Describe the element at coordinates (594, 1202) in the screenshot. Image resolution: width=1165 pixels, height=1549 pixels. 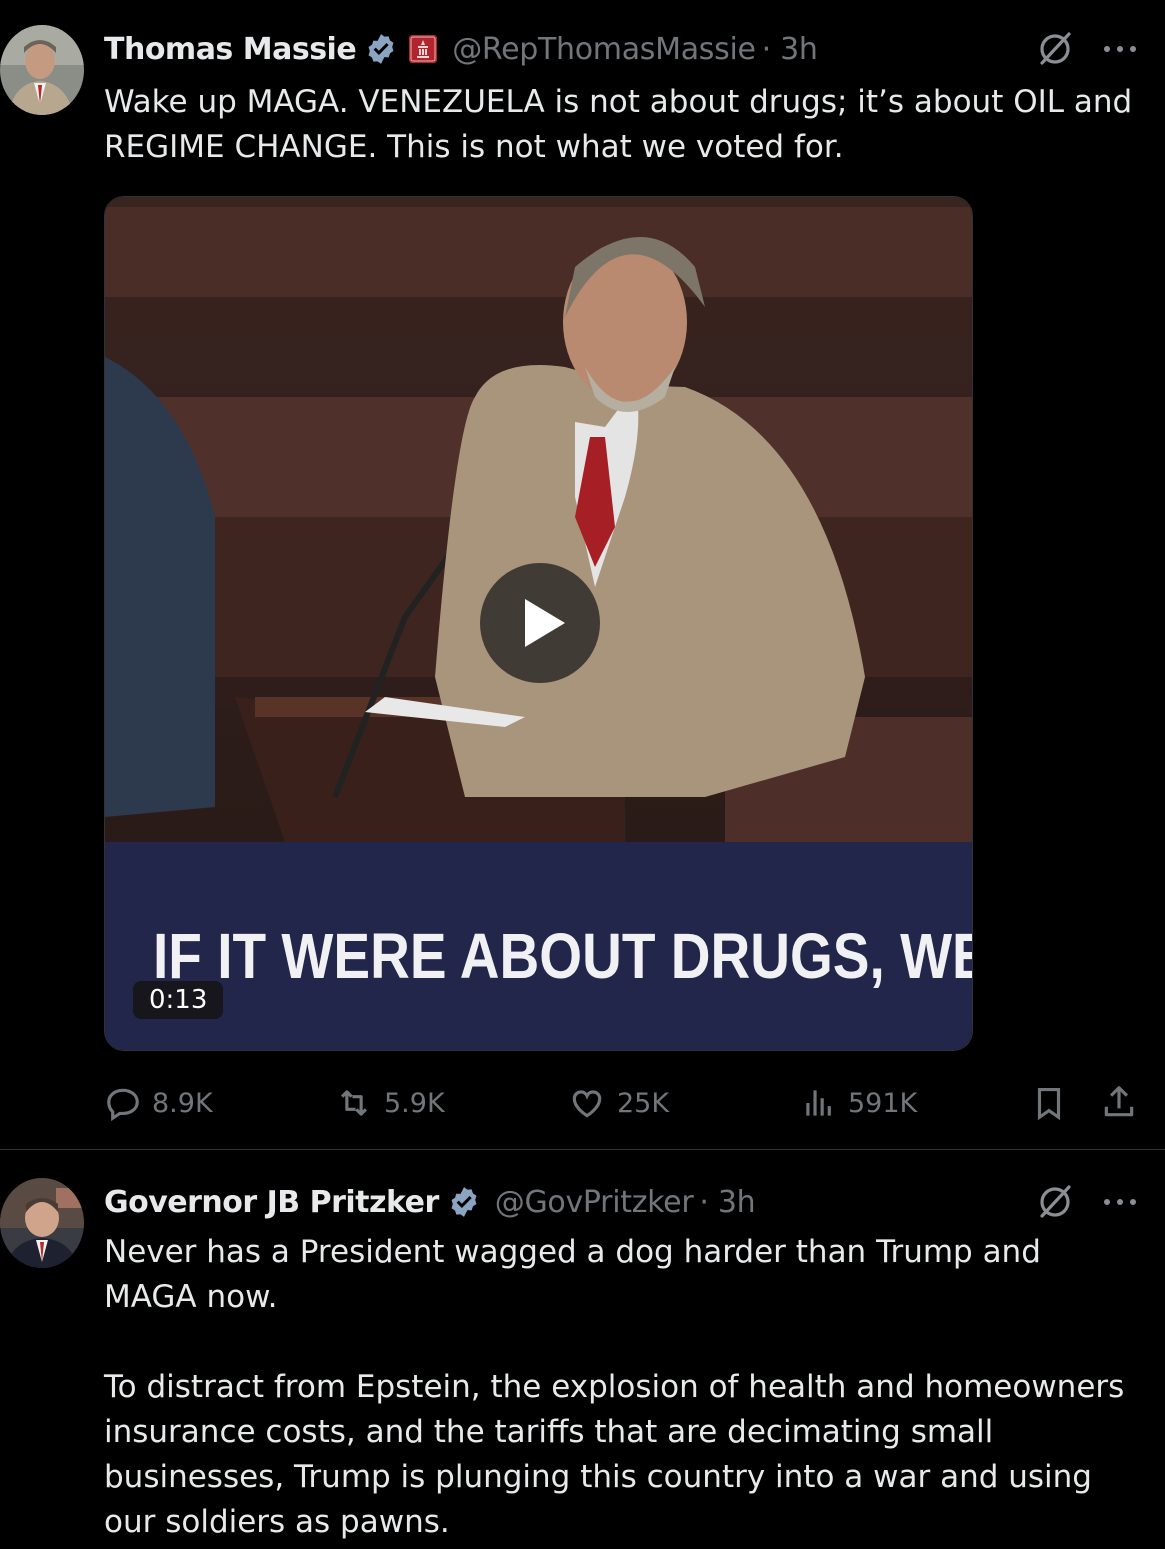
I see `author-handle: @GovPritzker` at that location.